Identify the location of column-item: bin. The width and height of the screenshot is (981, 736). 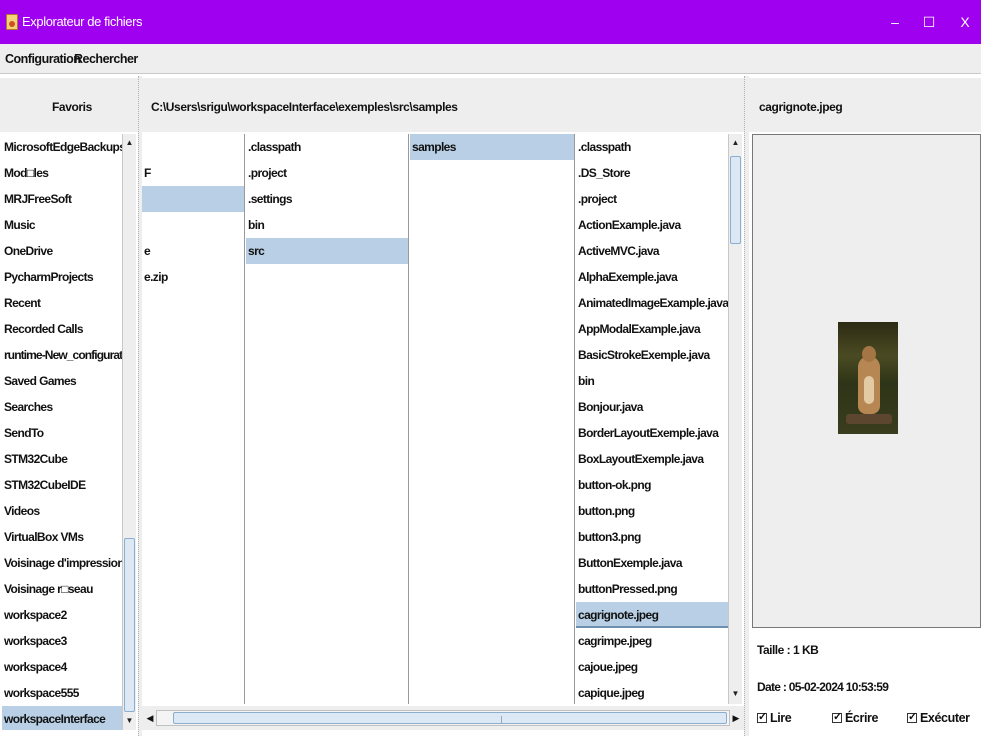
(327, 225).